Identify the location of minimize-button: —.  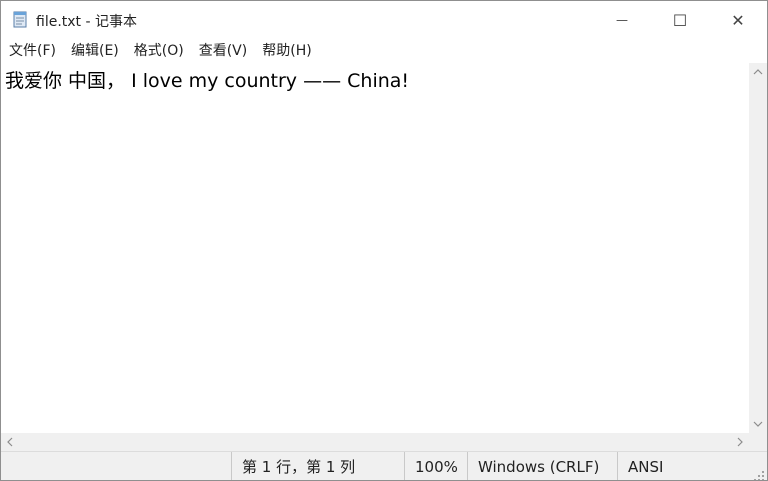
(622, 20).